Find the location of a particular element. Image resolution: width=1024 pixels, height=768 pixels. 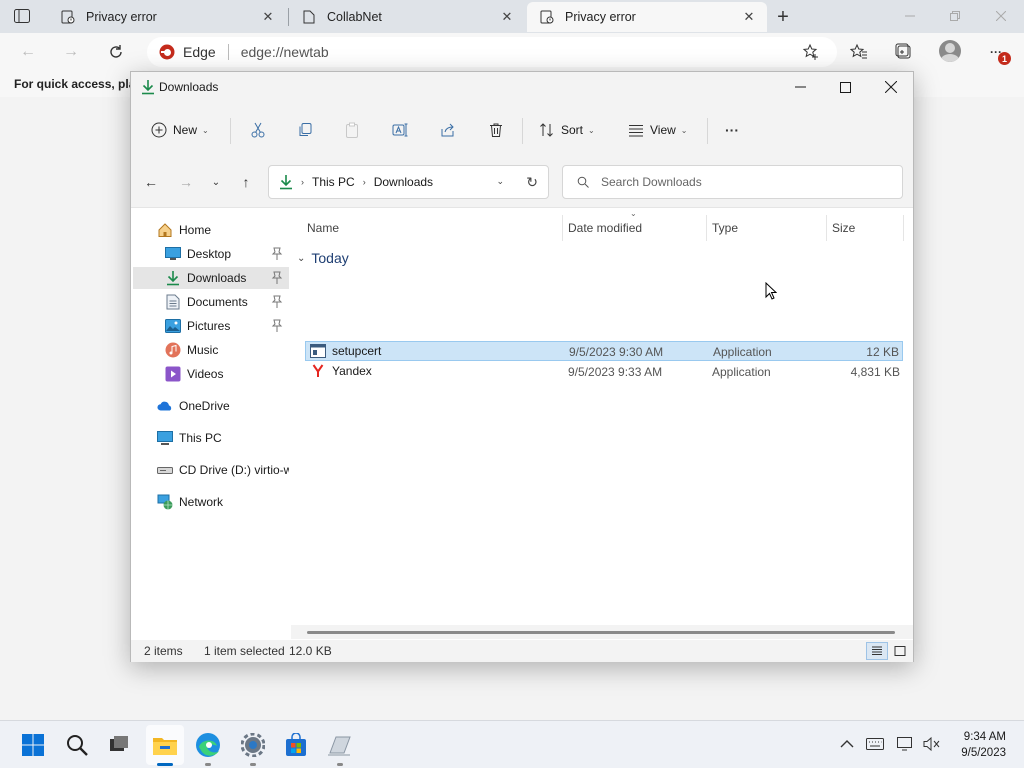

edge-icon is located at coordinates (208, 745).